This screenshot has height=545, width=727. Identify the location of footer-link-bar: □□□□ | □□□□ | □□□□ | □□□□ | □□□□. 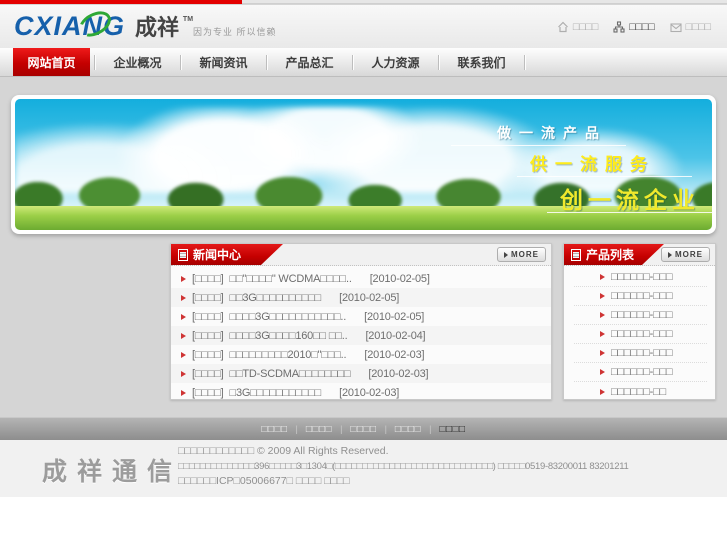
(363, 428).